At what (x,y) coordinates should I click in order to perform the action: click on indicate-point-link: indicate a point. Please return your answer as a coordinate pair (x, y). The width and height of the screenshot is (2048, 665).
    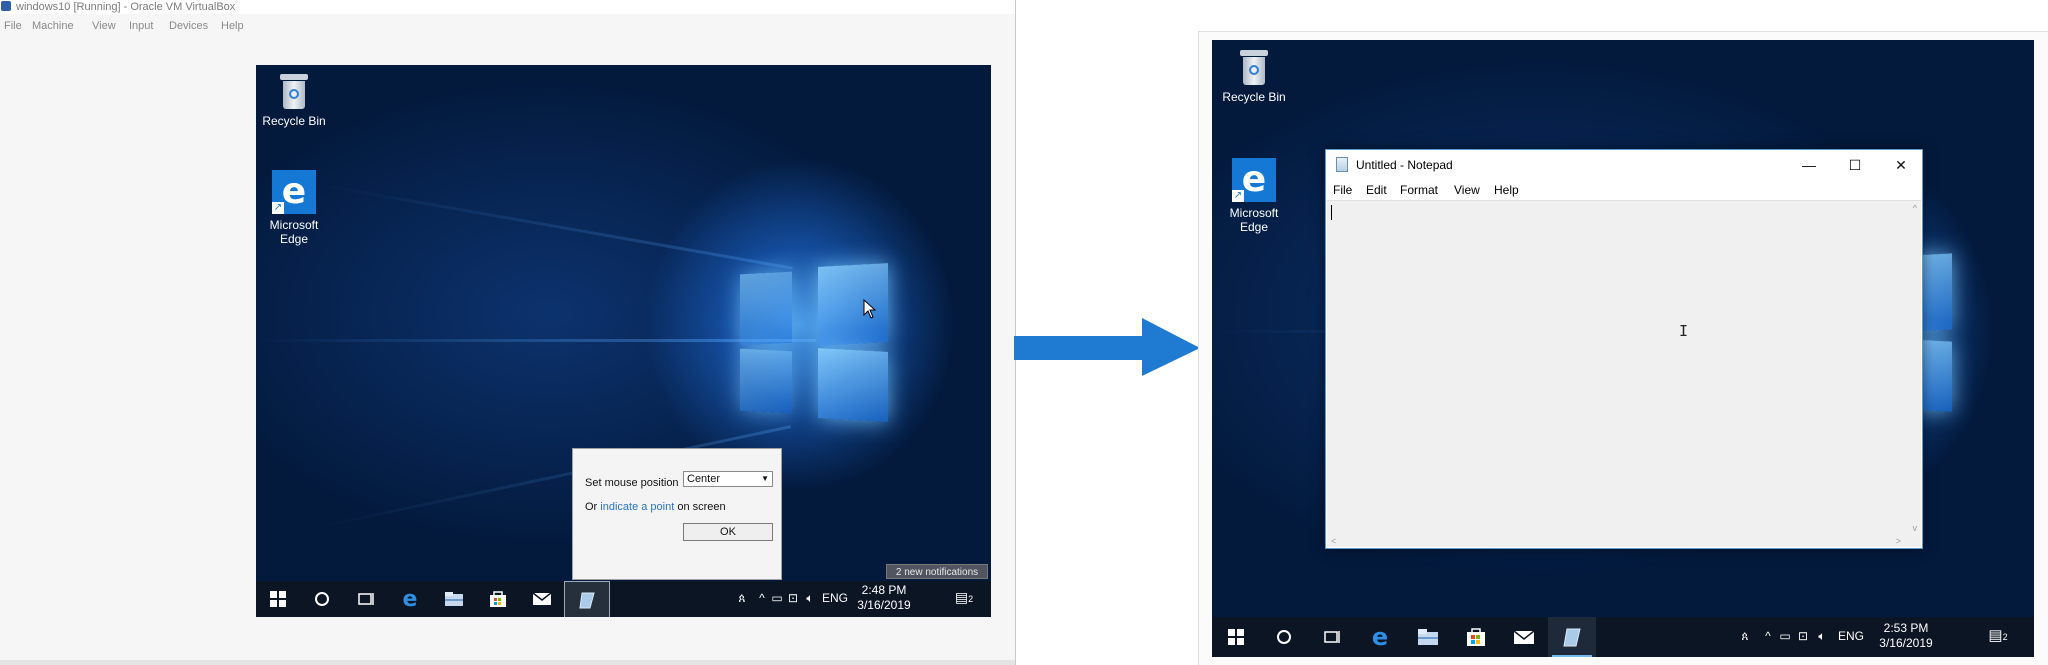
    Looking at the image, I should click on (637, 507).